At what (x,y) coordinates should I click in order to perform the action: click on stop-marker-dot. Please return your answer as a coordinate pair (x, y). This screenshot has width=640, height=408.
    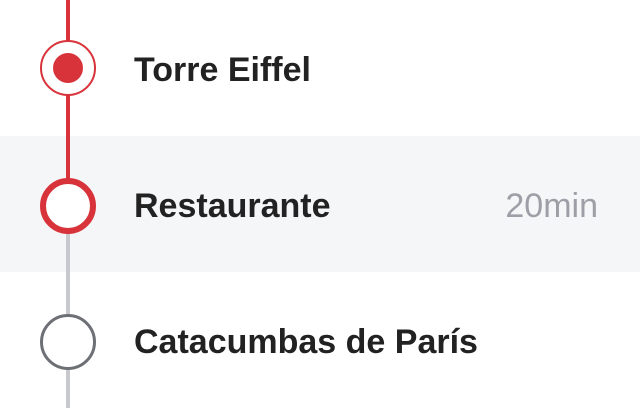
    Looking at the image, I should click on (68, 68).